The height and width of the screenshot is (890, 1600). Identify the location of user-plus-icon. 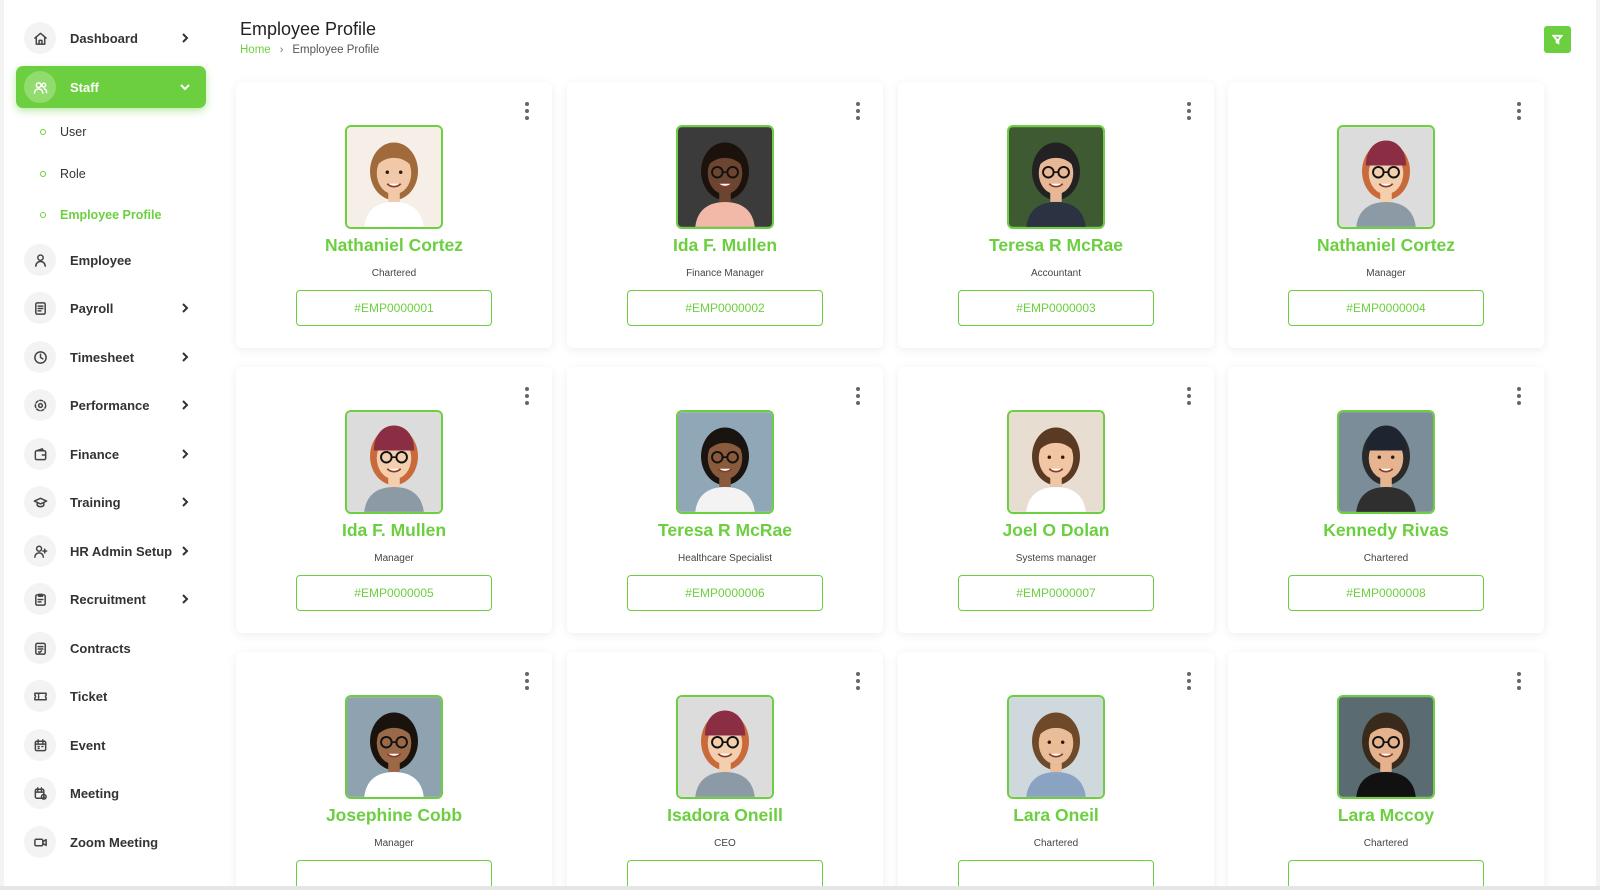
(40, 551).